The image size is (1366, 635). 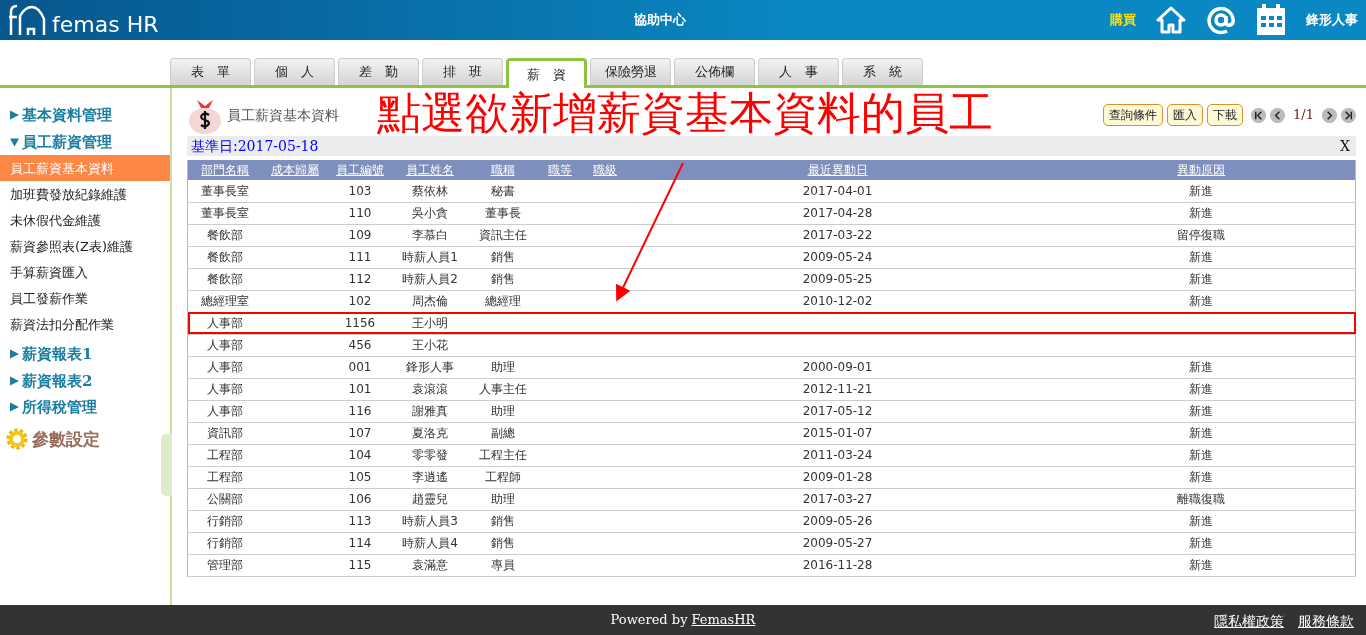 I want to click on table-cell: 109, so click(x=360, y=235).